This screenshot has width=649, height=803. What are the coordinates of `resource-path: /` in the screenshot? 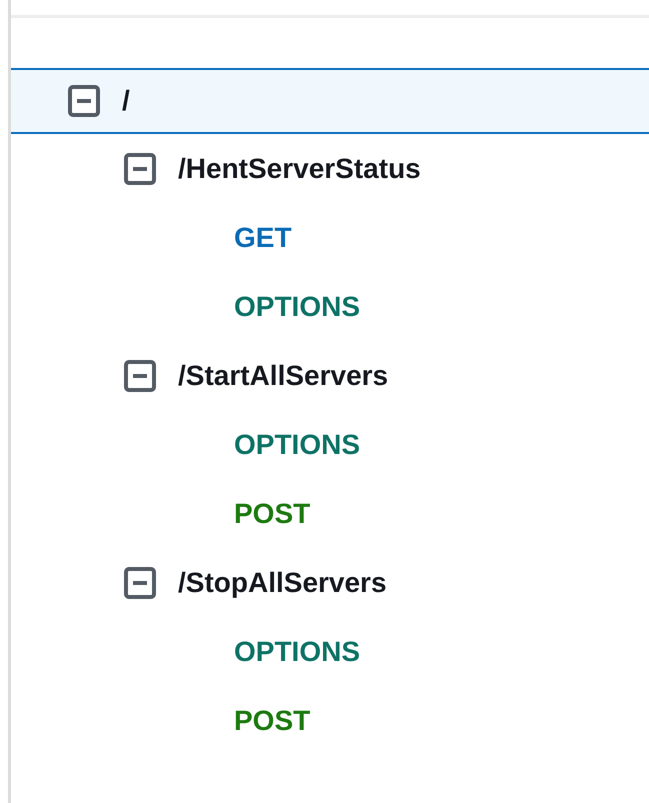 It's located at (126, 101).